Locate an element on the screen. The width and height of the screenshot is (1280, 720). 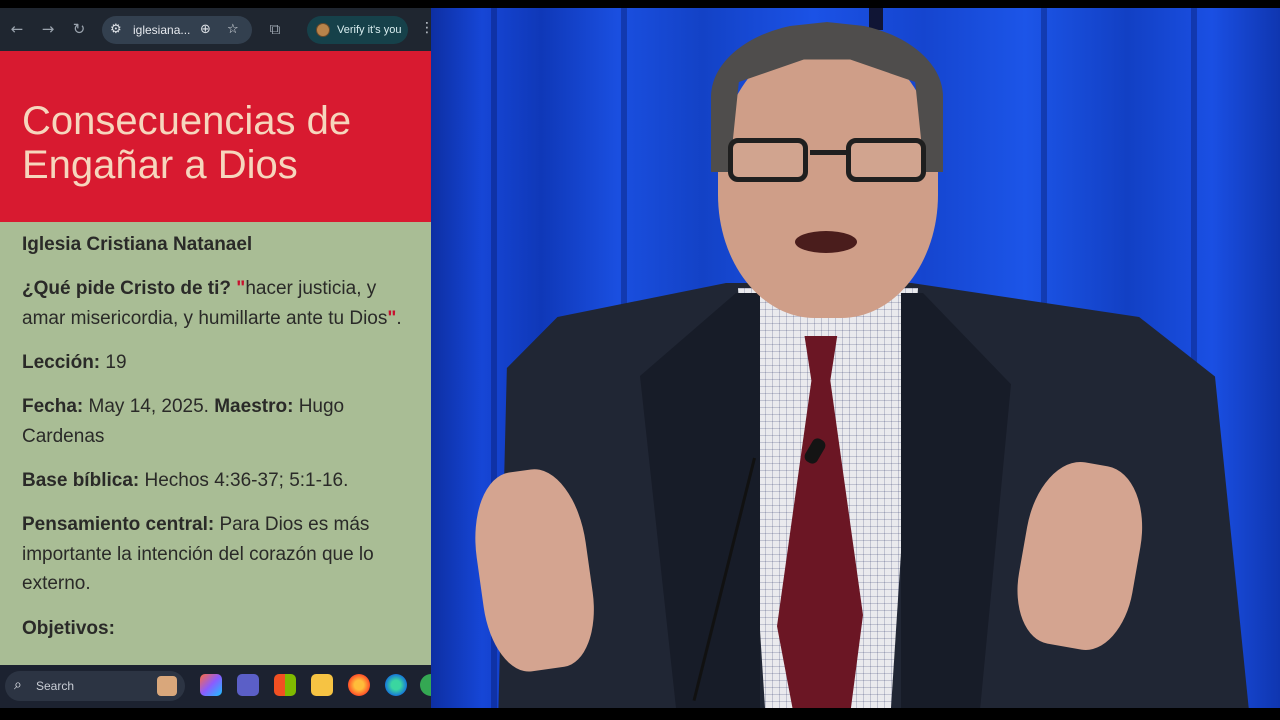
church-name: Iglesia Cristiana Natanael is located at coordinates (222, 245).